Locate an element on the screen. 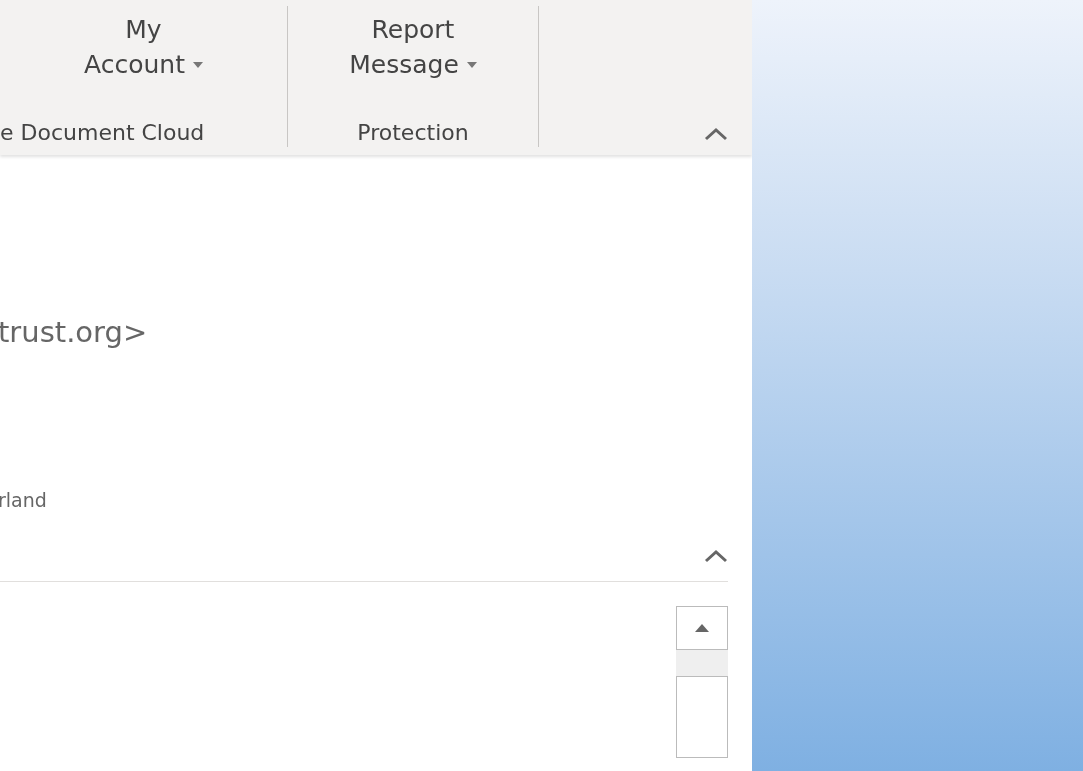 Image resolution: width=1083 pixels, height=771 pixels. collapse-ribbon-button is located at coordinates (716, 134).